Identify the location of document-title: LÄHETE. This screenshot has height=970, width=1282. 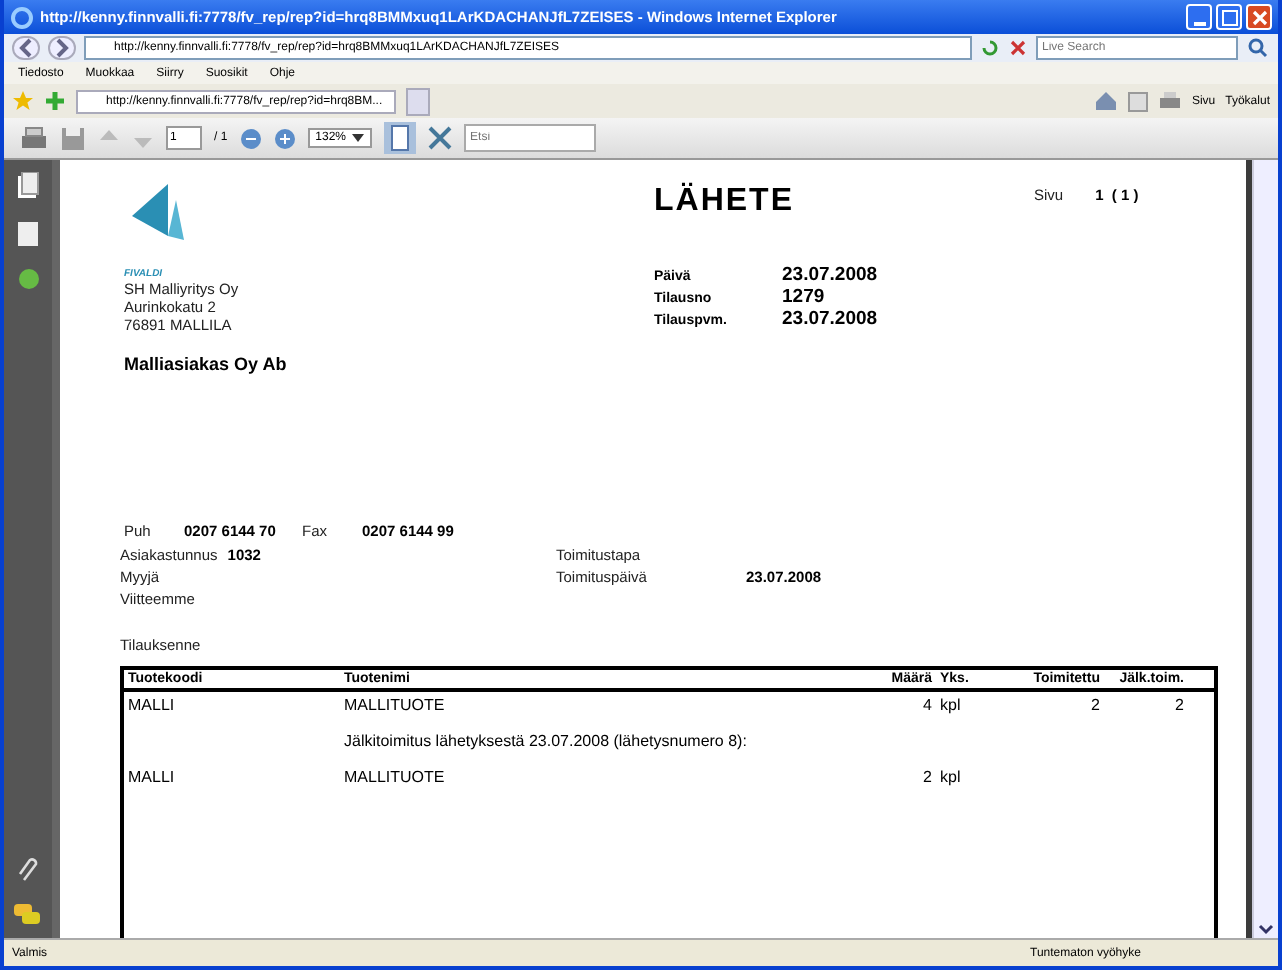
(725, 202).